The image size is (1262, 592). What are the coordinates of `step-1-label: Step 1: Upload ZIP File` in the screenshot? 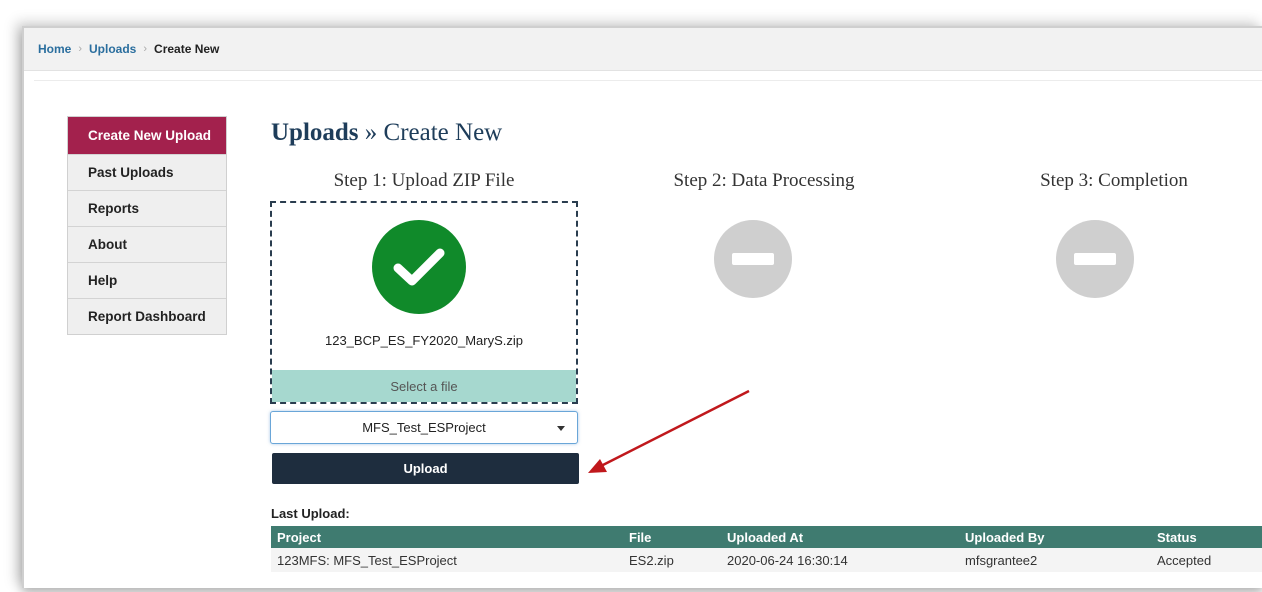 It's located at (424, 180).